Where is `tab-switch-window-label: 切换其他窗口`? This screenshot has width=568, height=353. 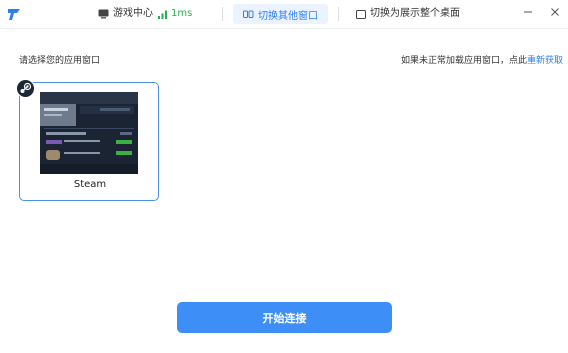 tab-switch-window-label: 切换其他窗口 is located at coordinates (288, 16).